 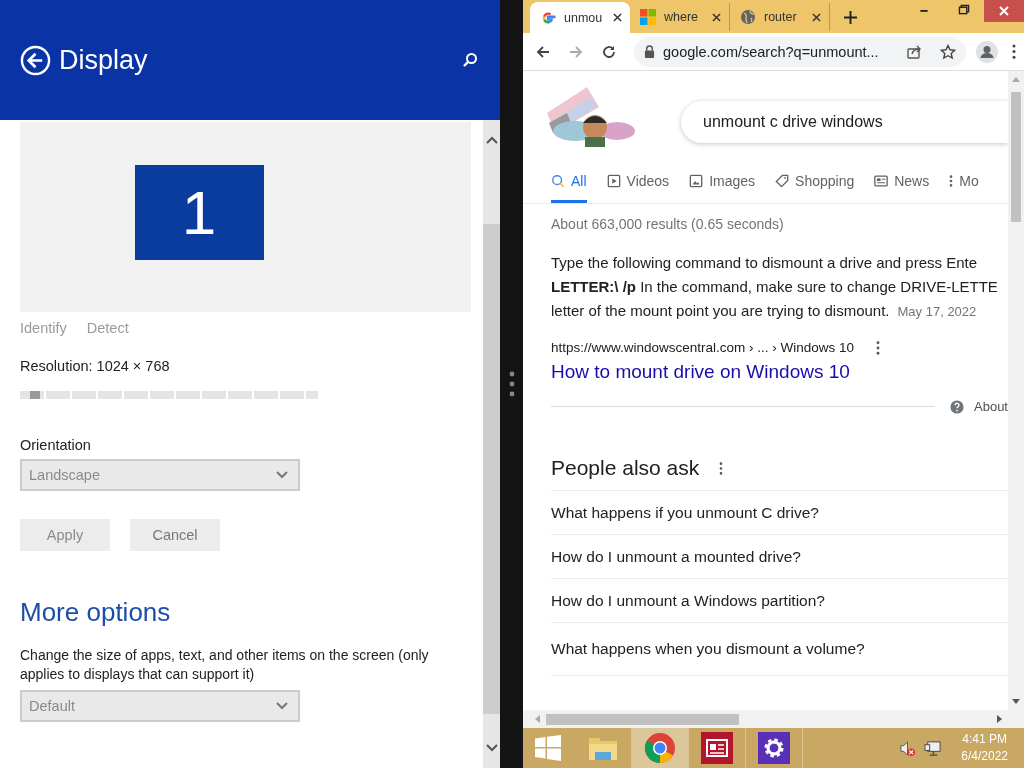 I want to click on page-title: Display, so click(x=104, y=60).